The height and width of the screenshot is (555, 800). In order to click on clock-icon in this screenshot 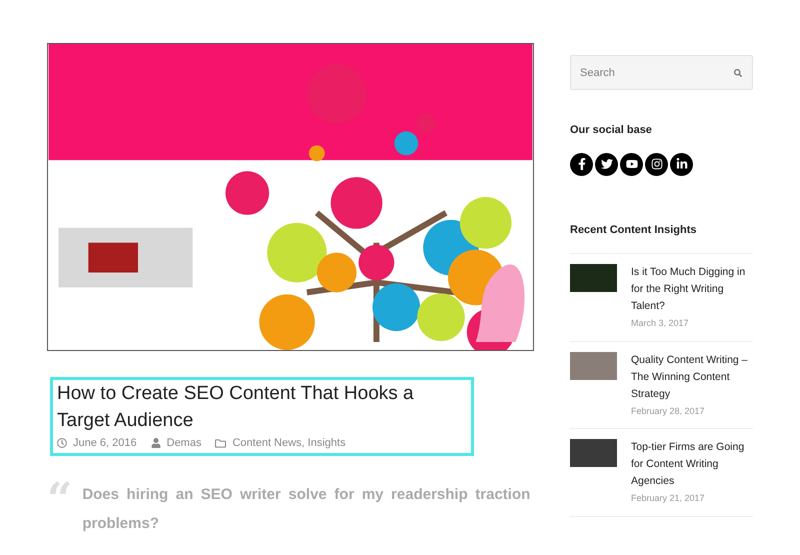, I will do `click(62, 443)`.